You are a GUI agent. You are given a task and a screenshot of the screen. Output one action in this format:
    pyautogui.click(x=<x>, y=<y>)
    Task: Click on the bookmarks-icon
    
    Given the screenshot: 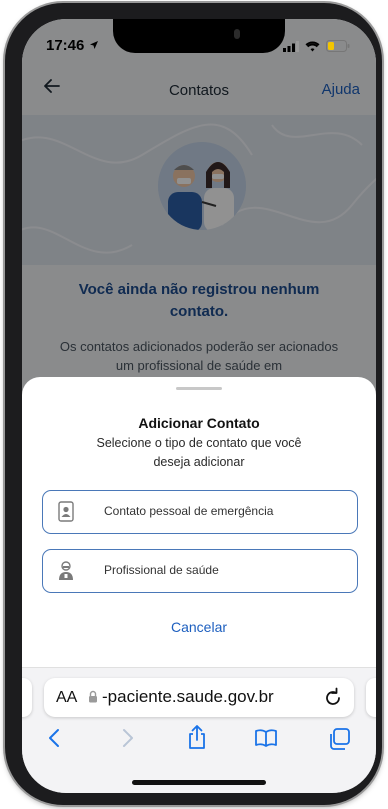 What is the action you would take?
    pyautogui.click(x=266, y=740)
    